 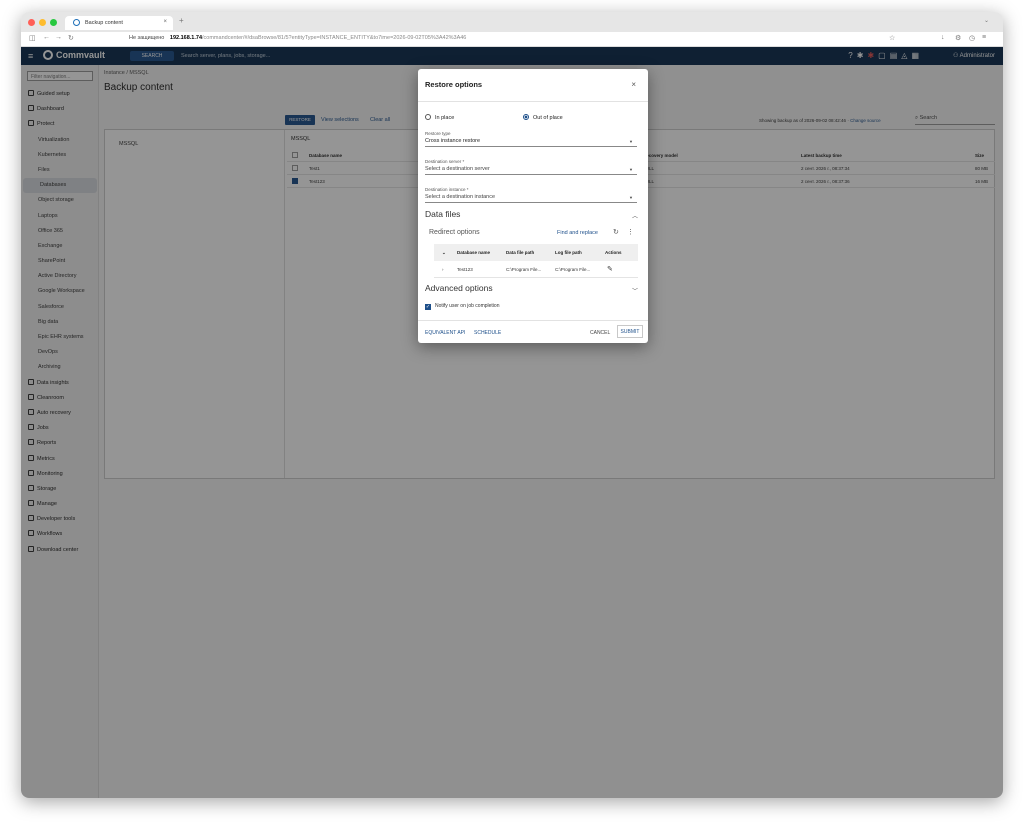 What do you see at coordinates (958, 38) in the screenshot?
I see `extensions-icon: ⚙` at bounding box center [958, 38].